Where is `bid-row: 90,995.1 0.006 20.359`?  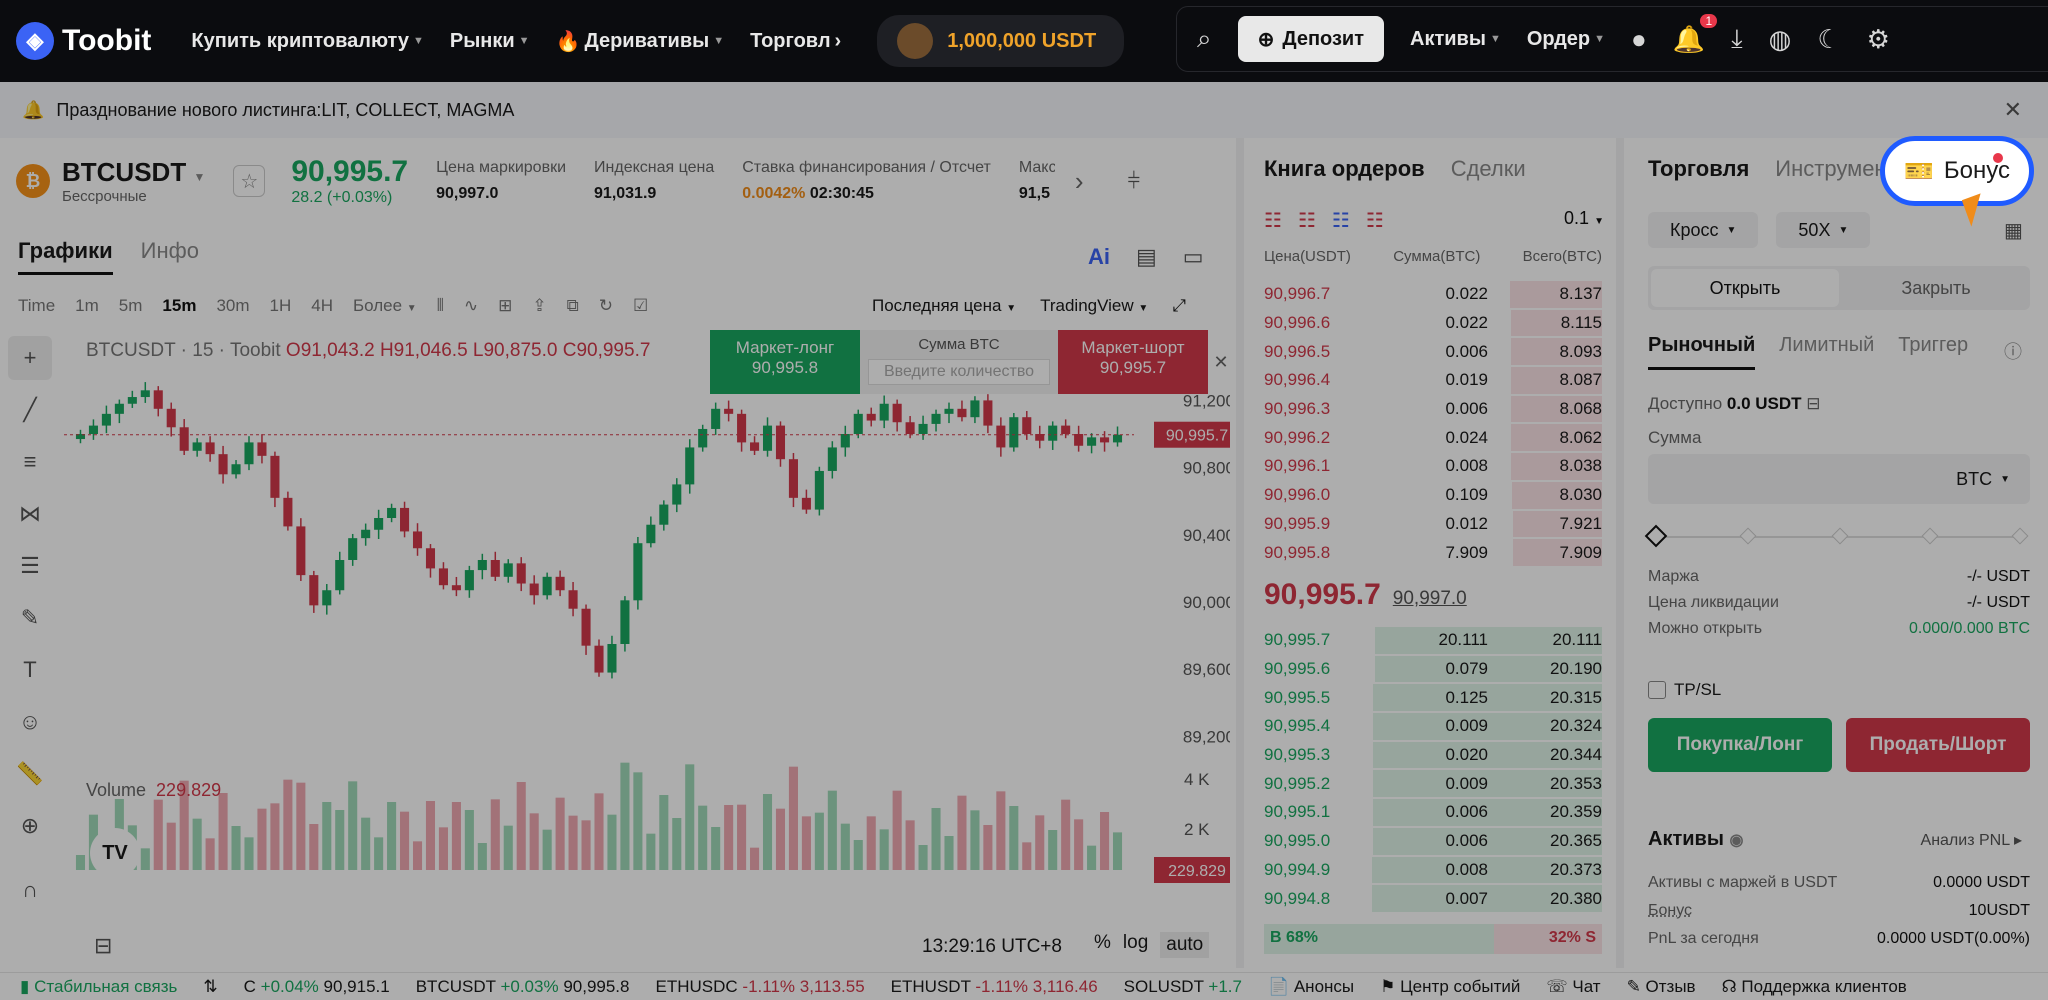
bid-row: 90,995.1 0.006 20.359 is located at coordinates (1433, 812).